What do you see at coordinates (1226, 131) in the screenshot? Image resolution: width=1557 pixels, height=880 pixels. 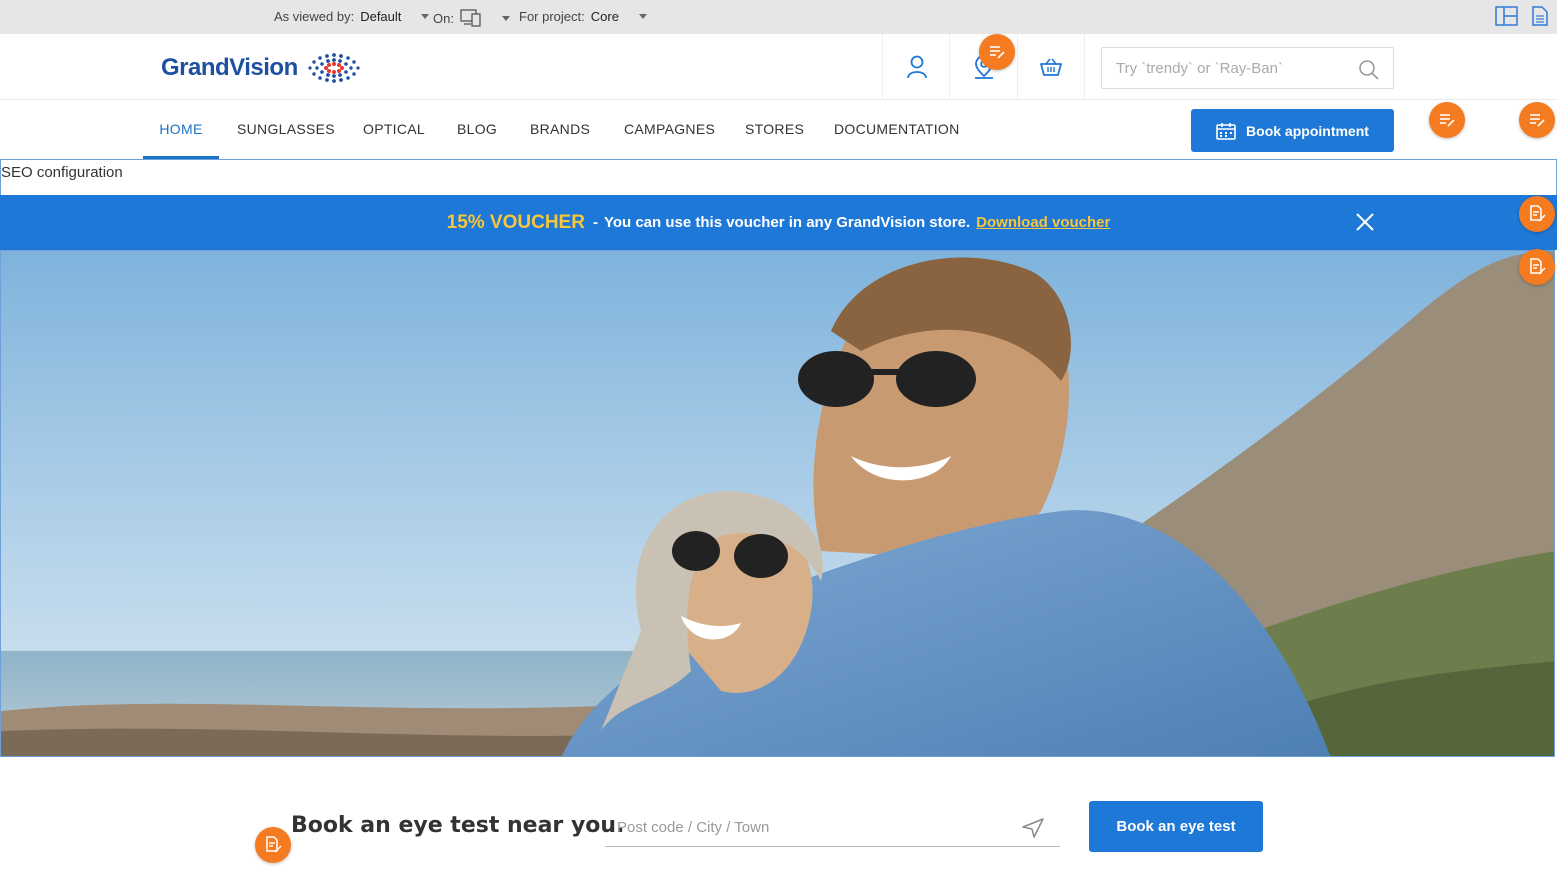 I see `calendar-icon` at bounding box center [1226, 131].